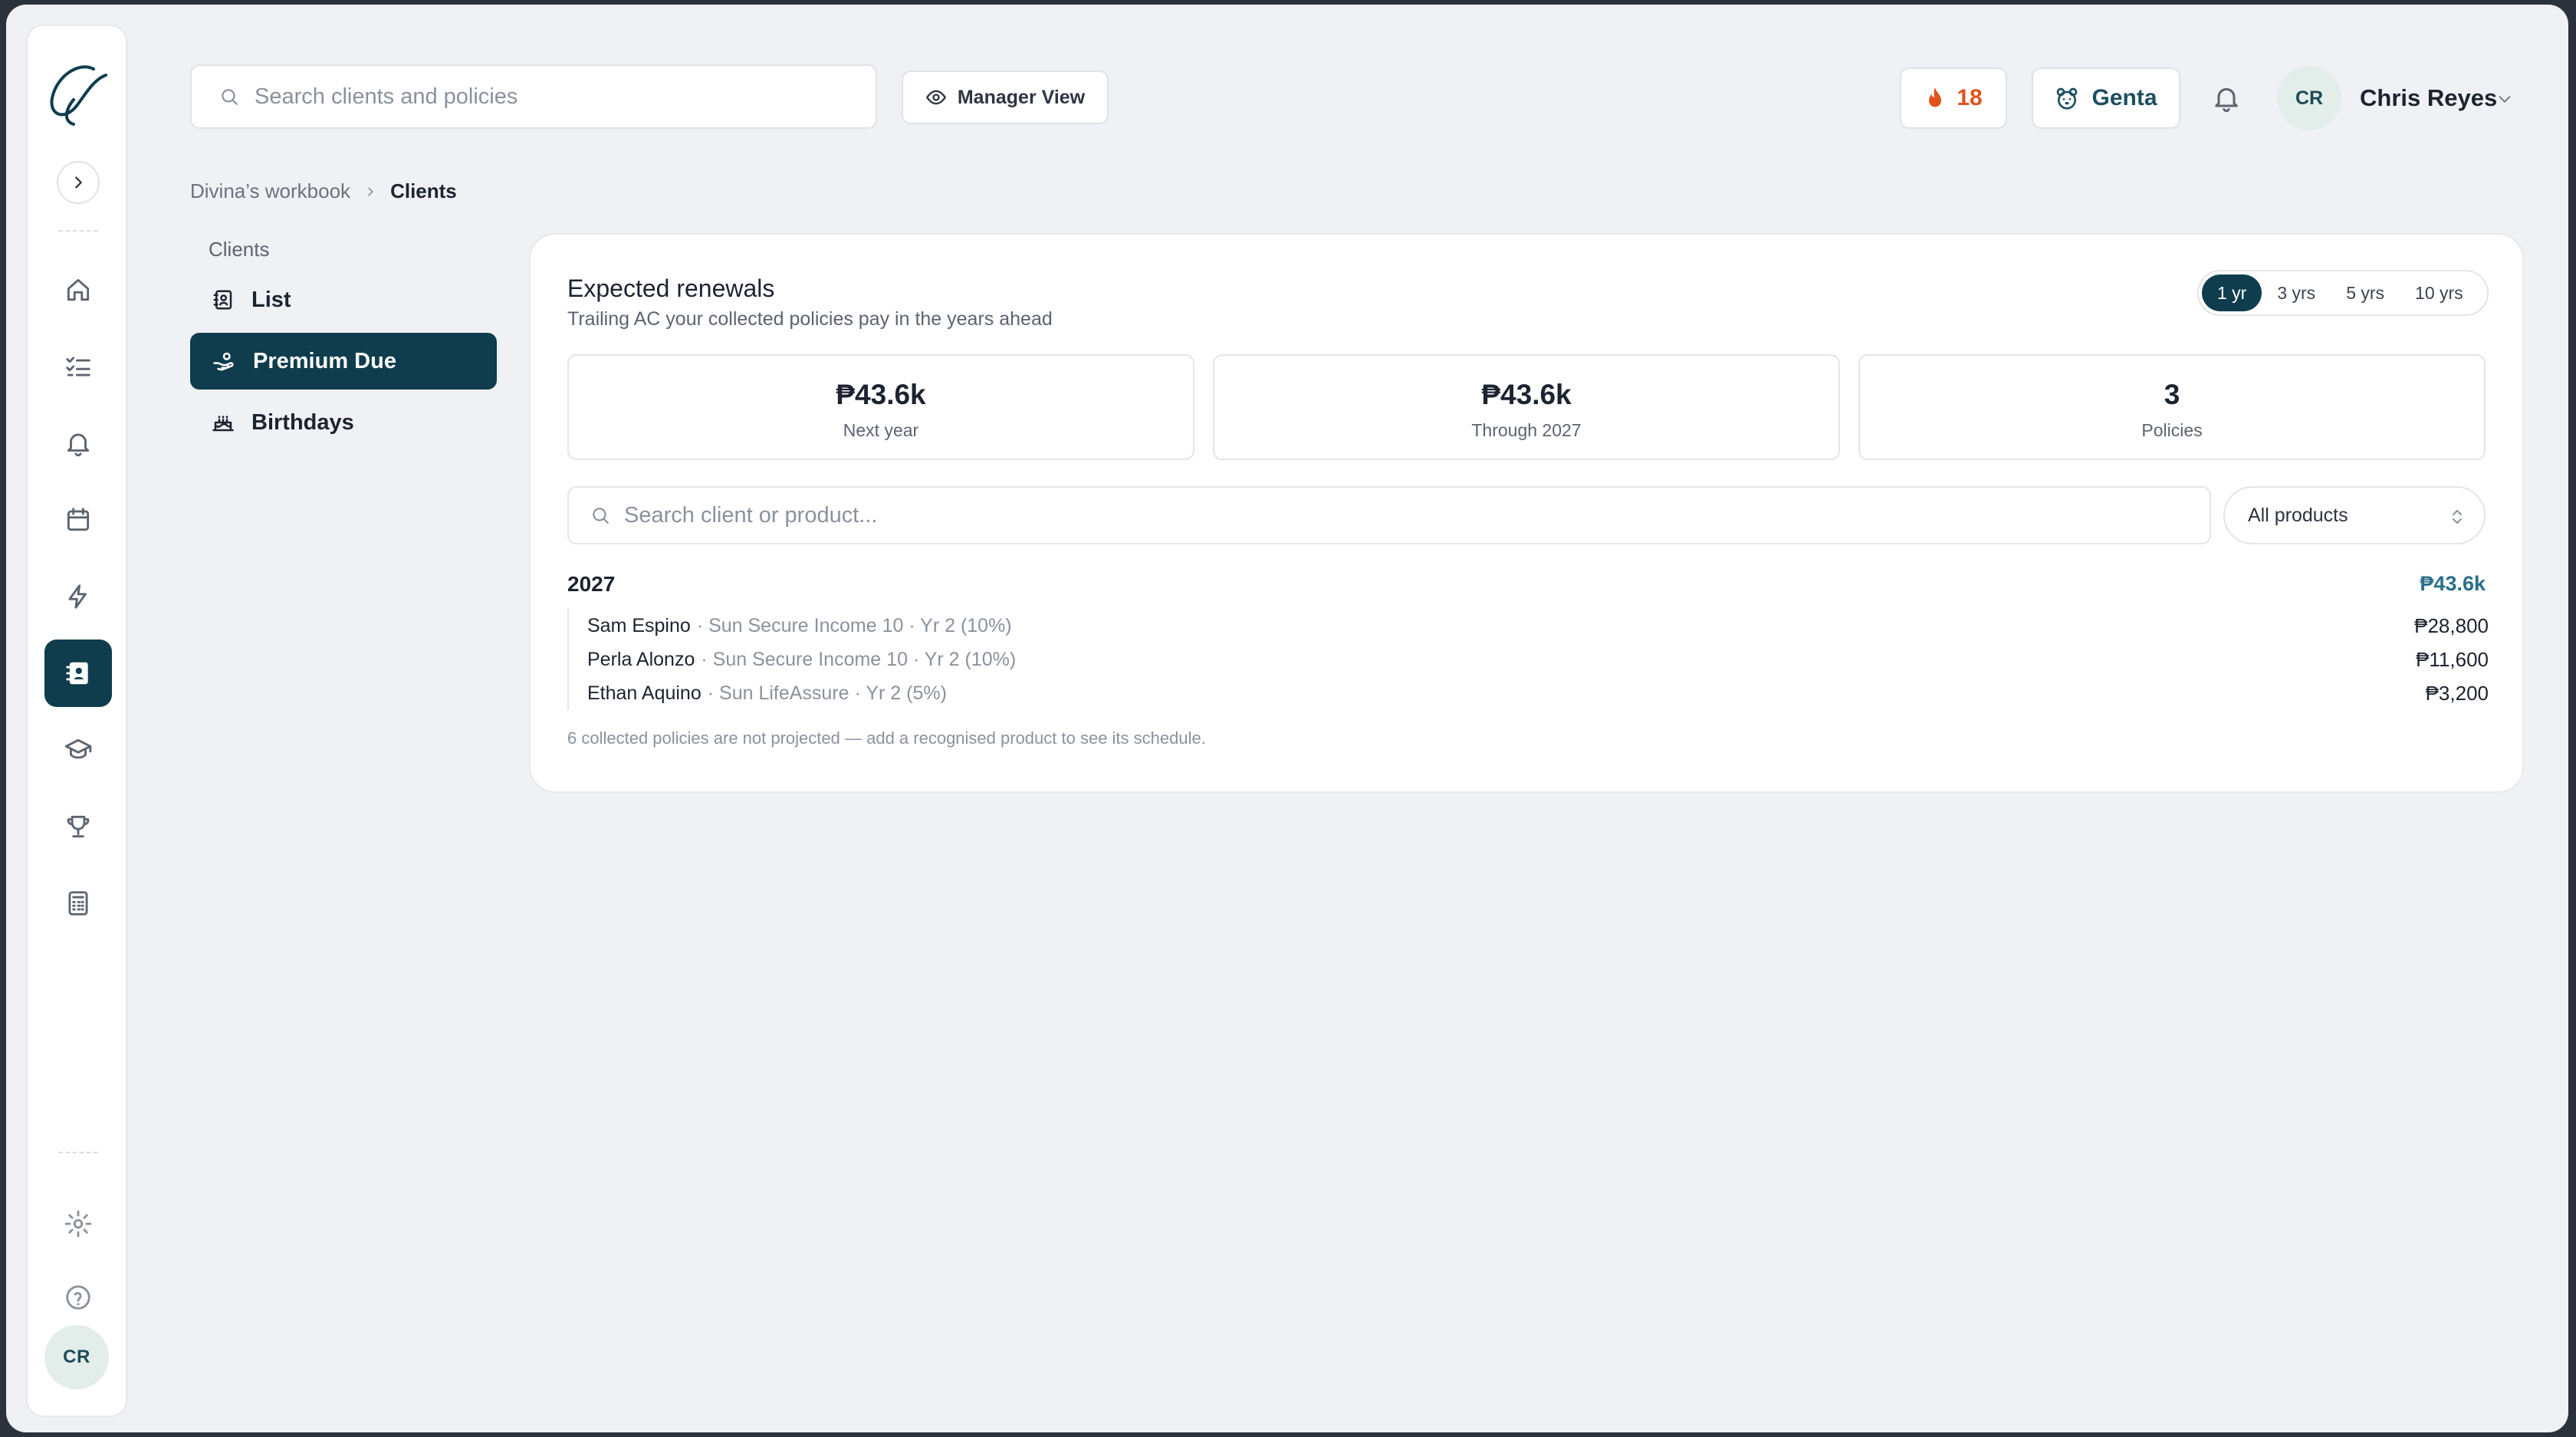 The image size is (2576, 1437). What do you see at coordinates (303, 422) in the screenshot?
I see `subnav-item-label: Birthdays` at bounding box center [303, 422].